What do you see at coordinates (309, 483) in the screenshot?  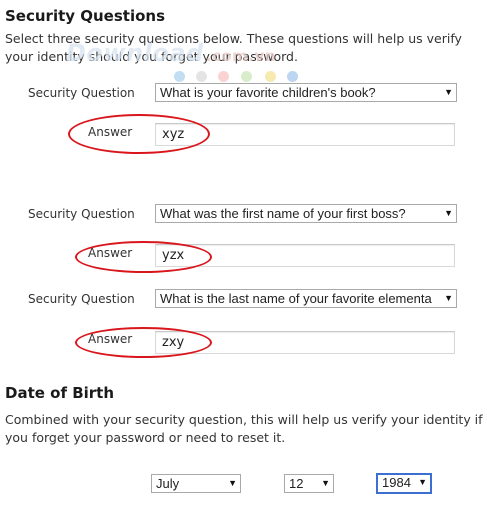 I see `birth-day-select: 12 ▼` at bounding box center [309, 483].